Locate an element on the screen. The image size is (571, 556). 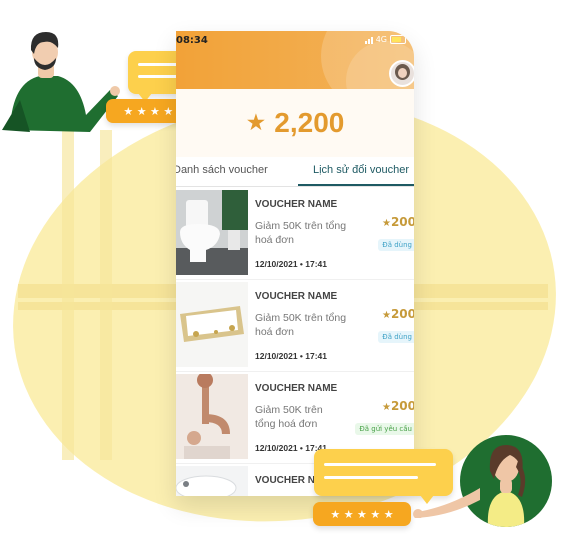
points-balance: ★ 2,200 is located at coordinates (295, 123).